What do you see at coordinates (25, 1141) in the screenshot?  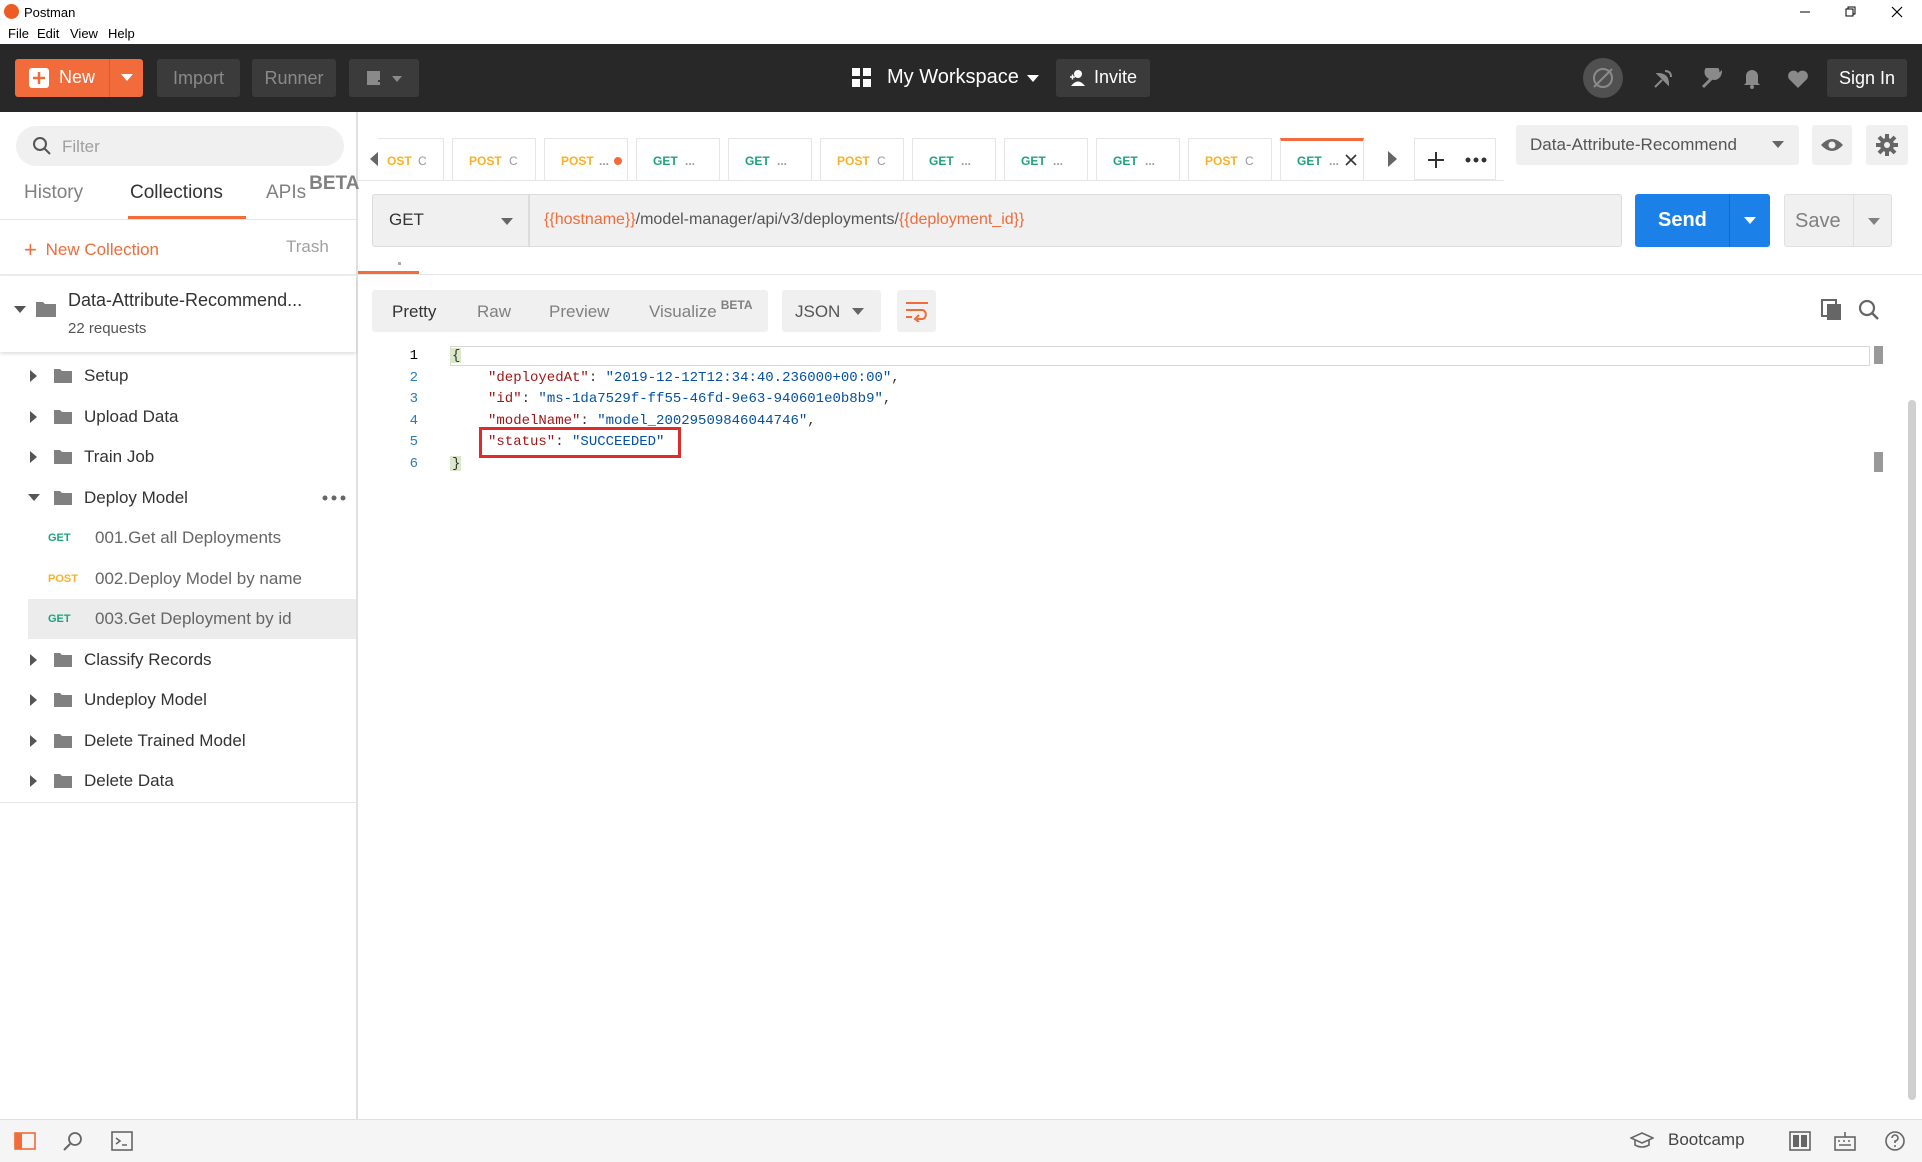 I see `toggle-sidebar-icon` at bounding box center [25, 1141].